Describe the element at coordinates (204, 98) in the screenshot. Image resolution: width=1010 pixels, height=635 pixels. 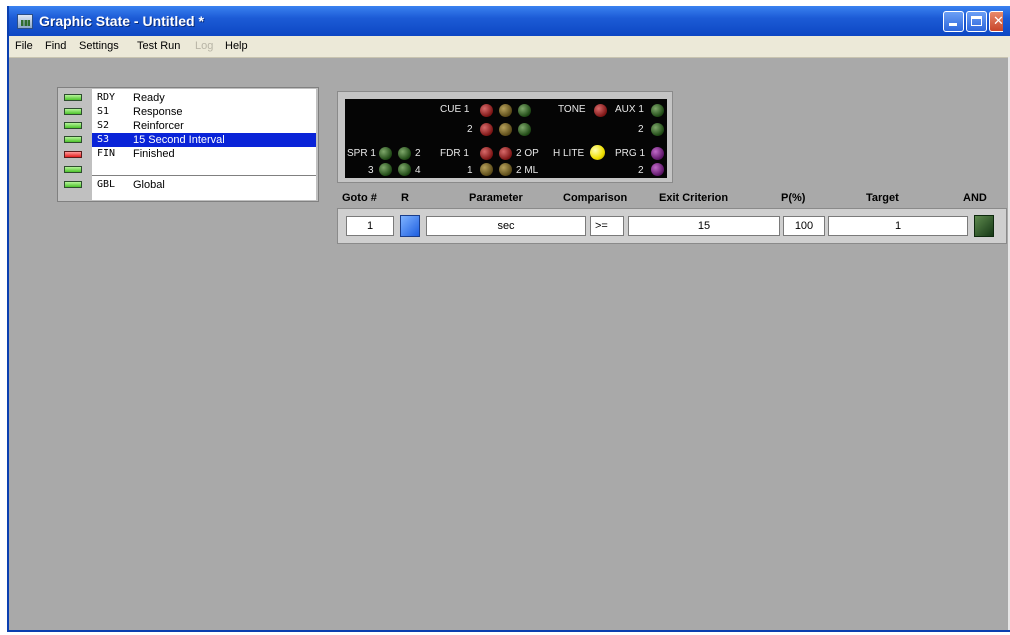
I see `state-row-rdy: RDY Ready` at that location.